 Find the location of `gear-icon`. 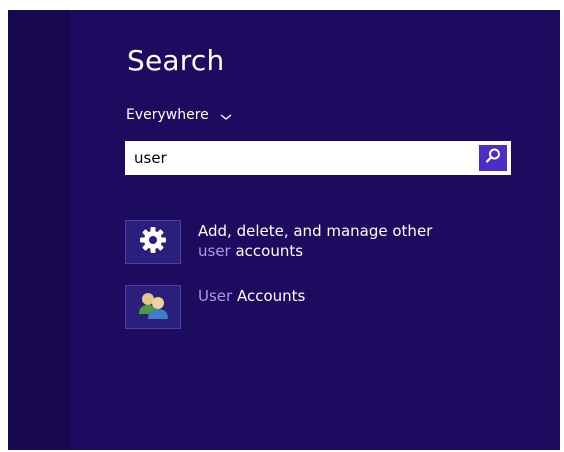

gear-icon is located at coordinates (153, 242).